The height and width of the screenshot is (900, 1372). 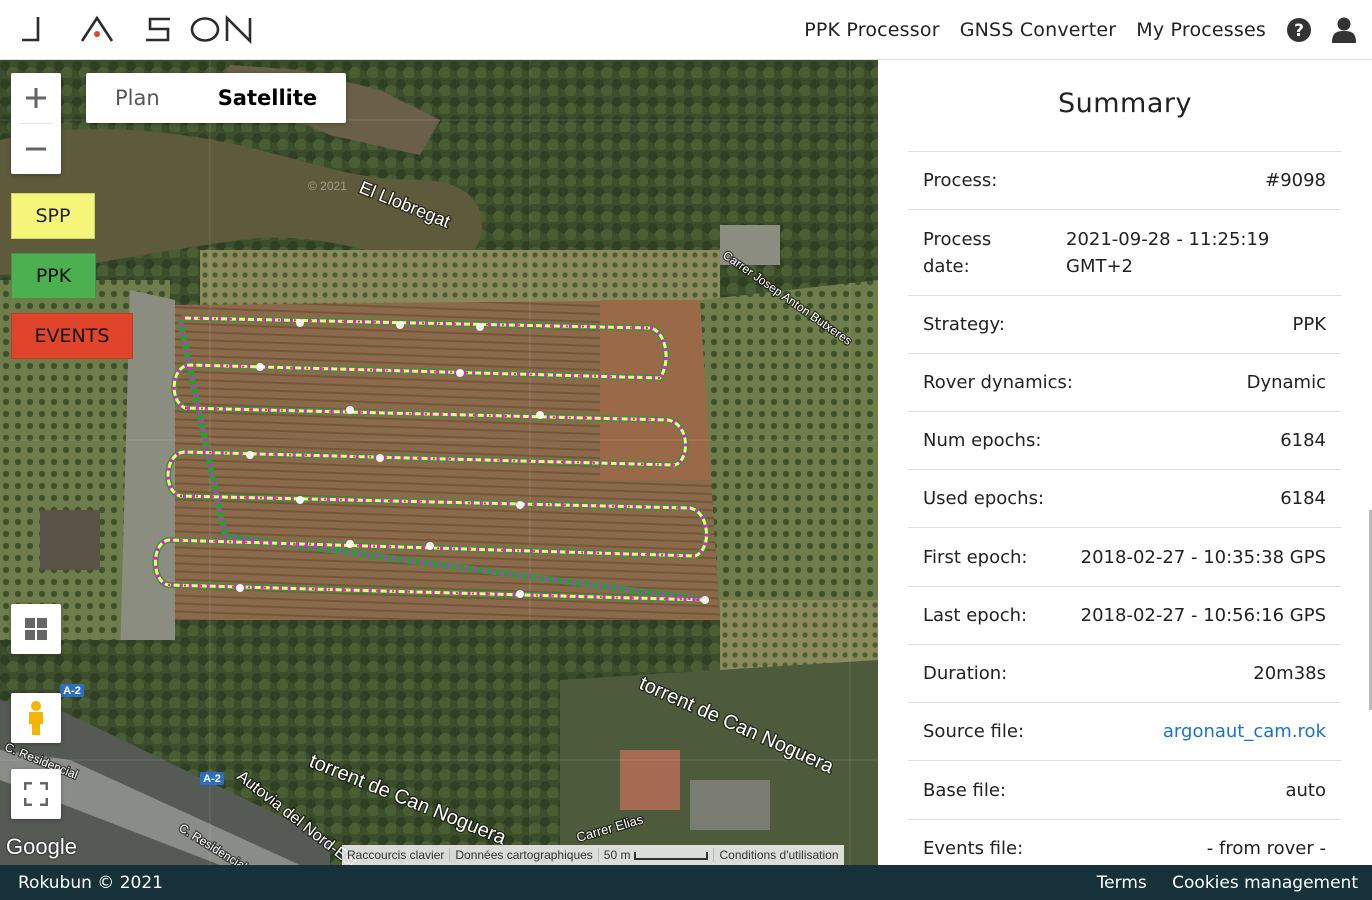 I want to click on summary-row-base-file: Base file: auto, so click(x=1124, y=789).